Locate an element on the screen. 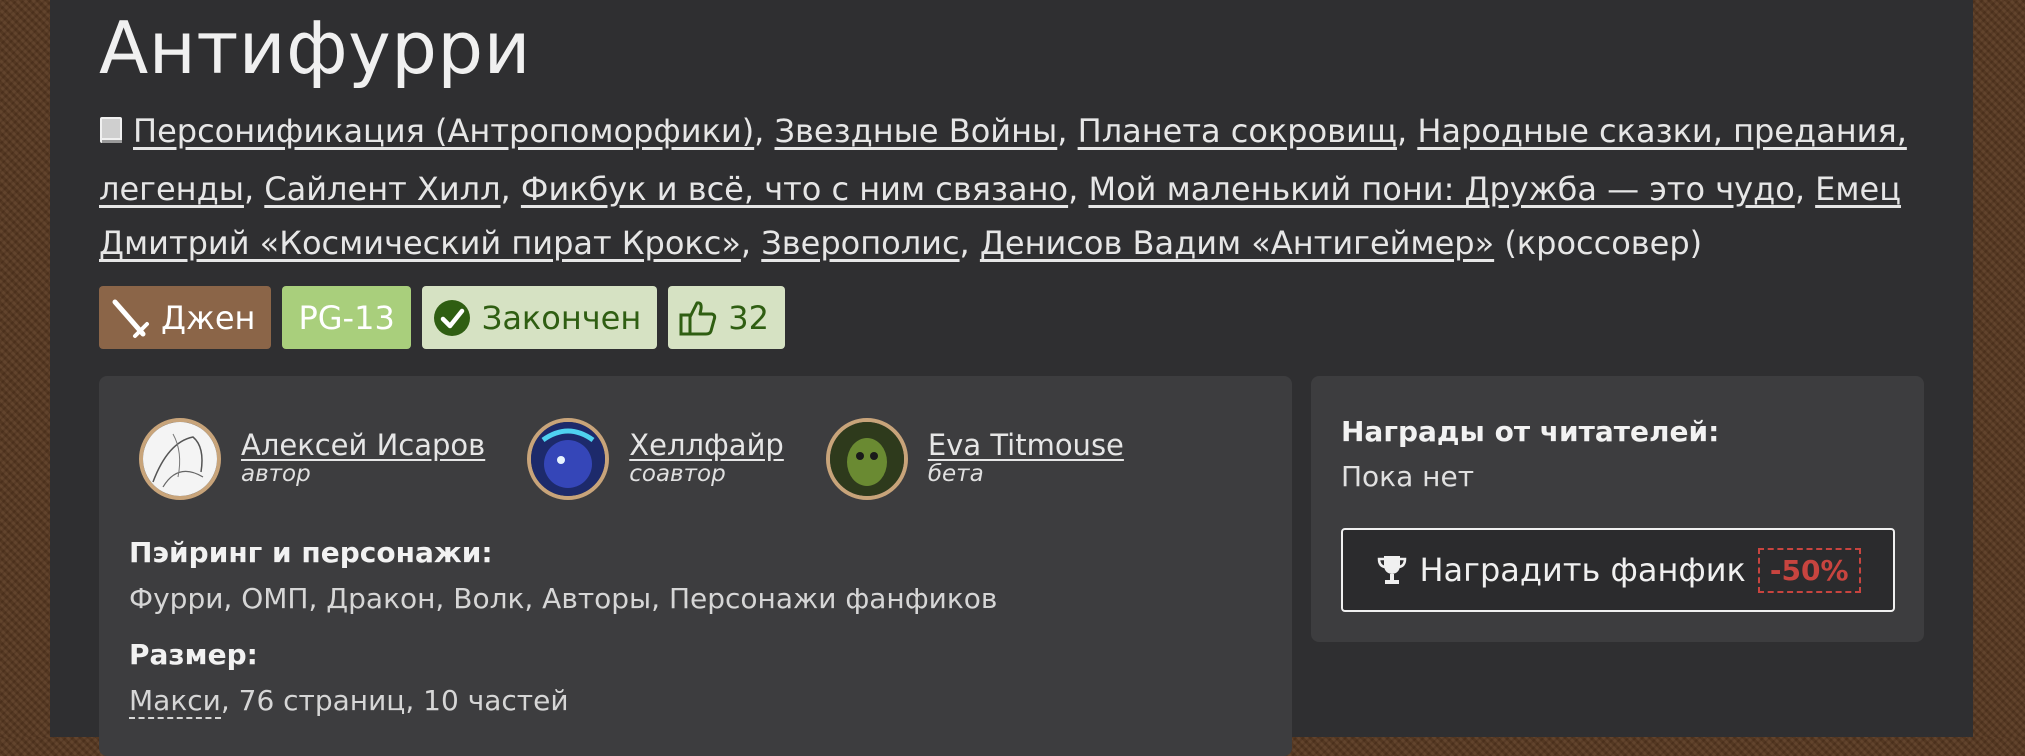 The width and height of the screenshot is (2025, 756). trophy-icon is located at coordinates (1392, 570).